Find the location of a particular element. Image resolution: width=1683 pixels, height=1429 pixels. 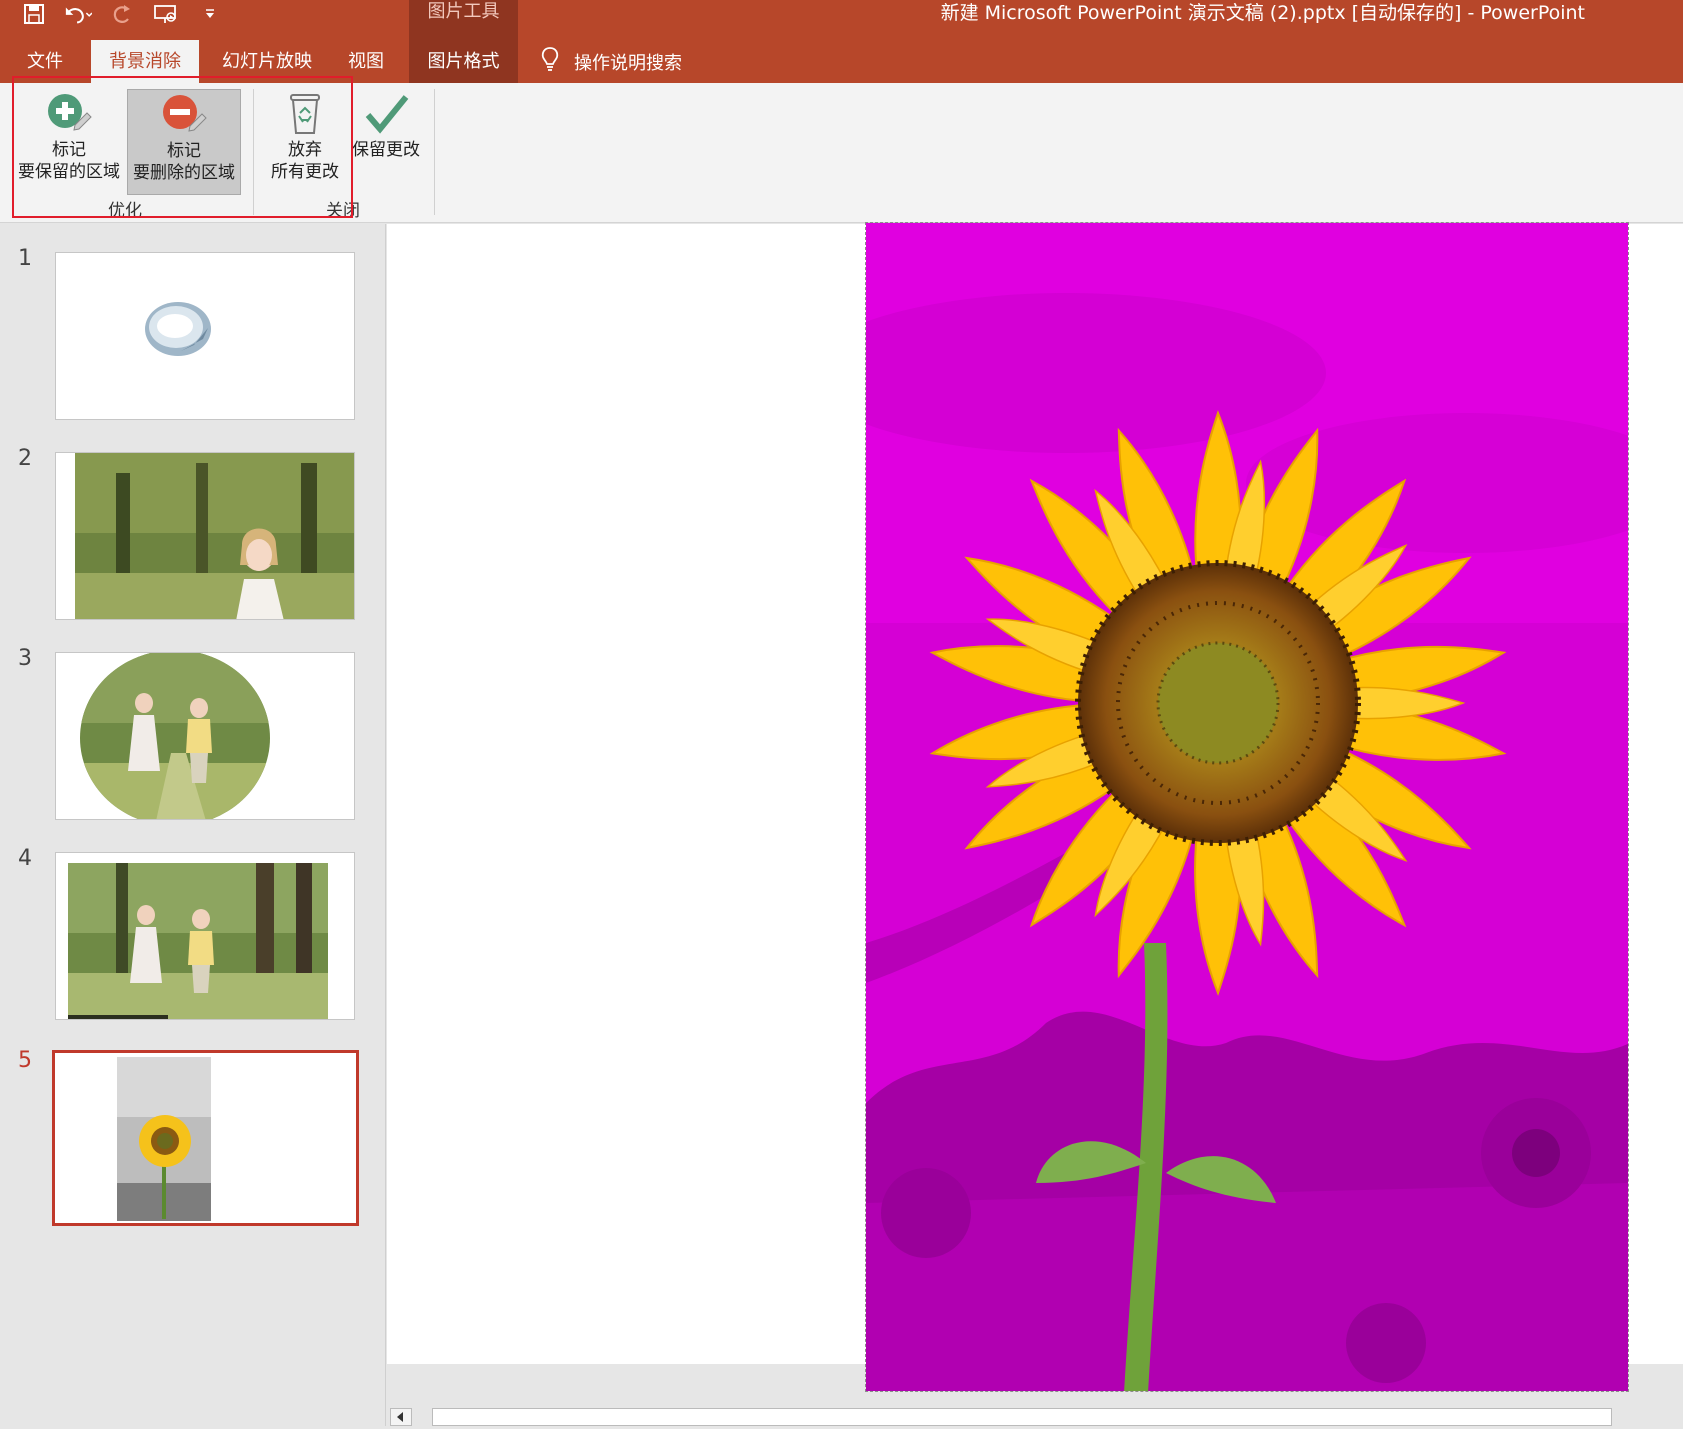

checkmark-icon is located at coordinates (386, 113).